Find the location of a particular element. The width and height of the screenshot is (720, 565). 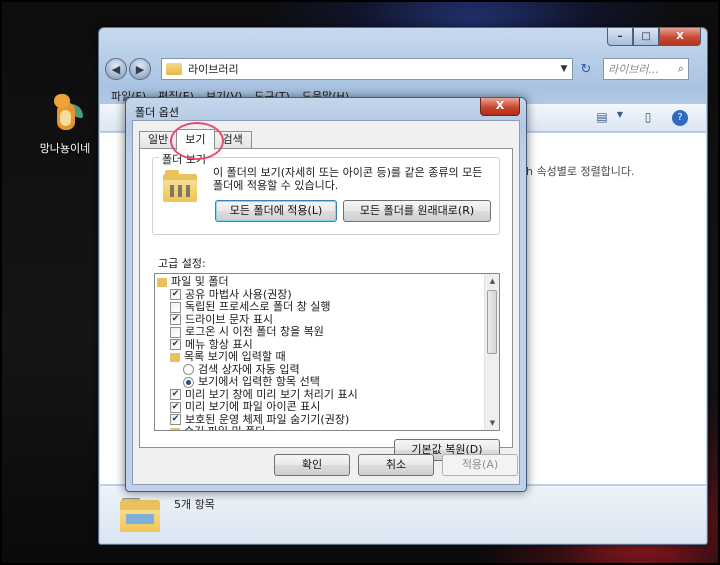

maximize-button: □ is located at coordinates (646, 37).